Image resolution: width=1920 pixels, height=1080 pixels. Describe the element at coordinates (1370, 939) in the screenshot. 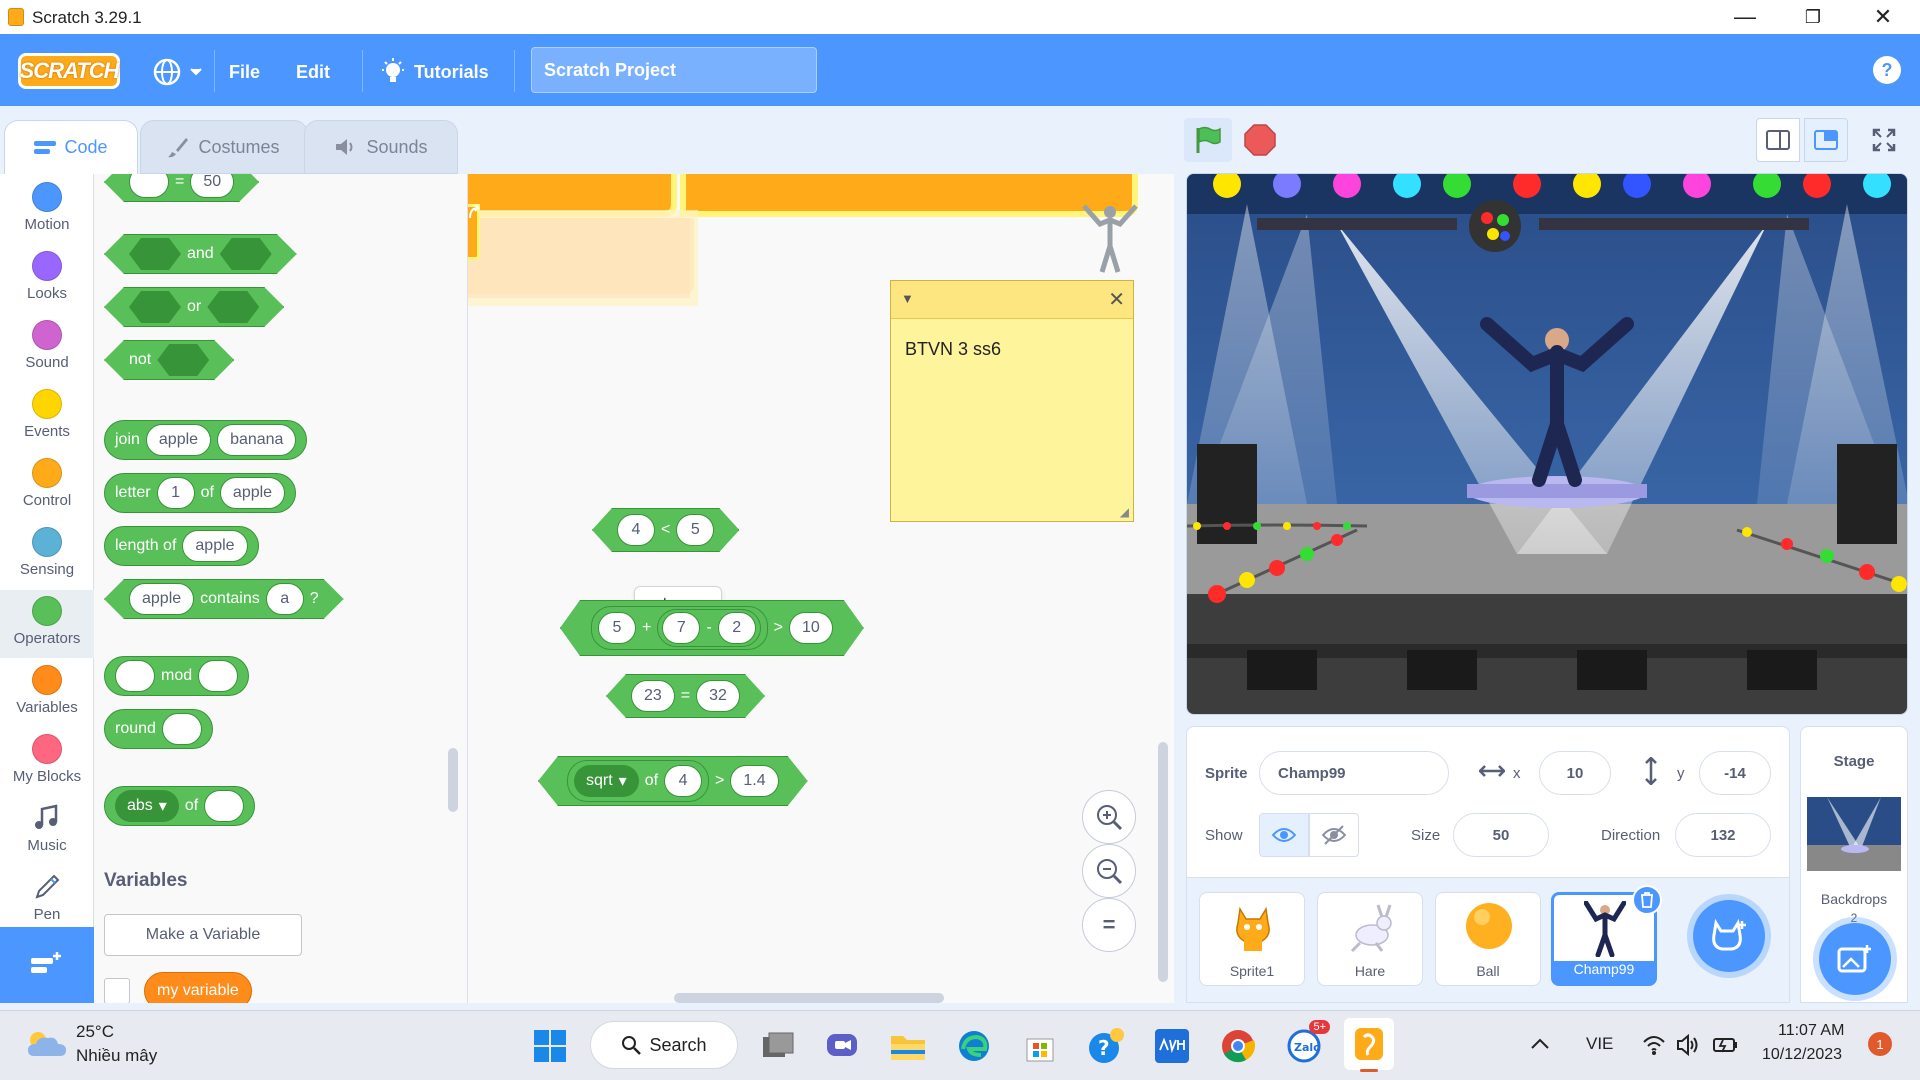

I see `sprite-tile-hare: Hare` at that location.